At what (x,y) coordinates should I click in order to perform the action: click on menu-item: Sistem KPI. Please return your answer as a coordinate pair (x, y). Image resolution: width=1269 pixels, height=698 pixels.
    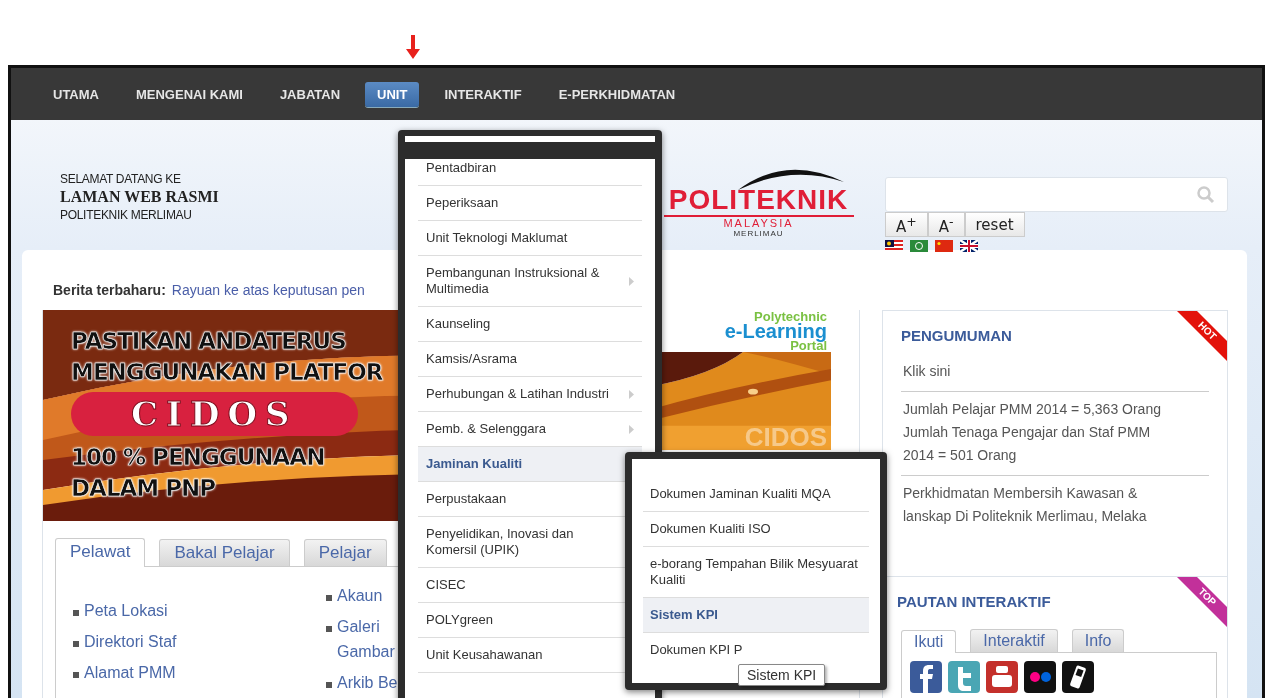
    Looking at the image, I should click on (756, 615).